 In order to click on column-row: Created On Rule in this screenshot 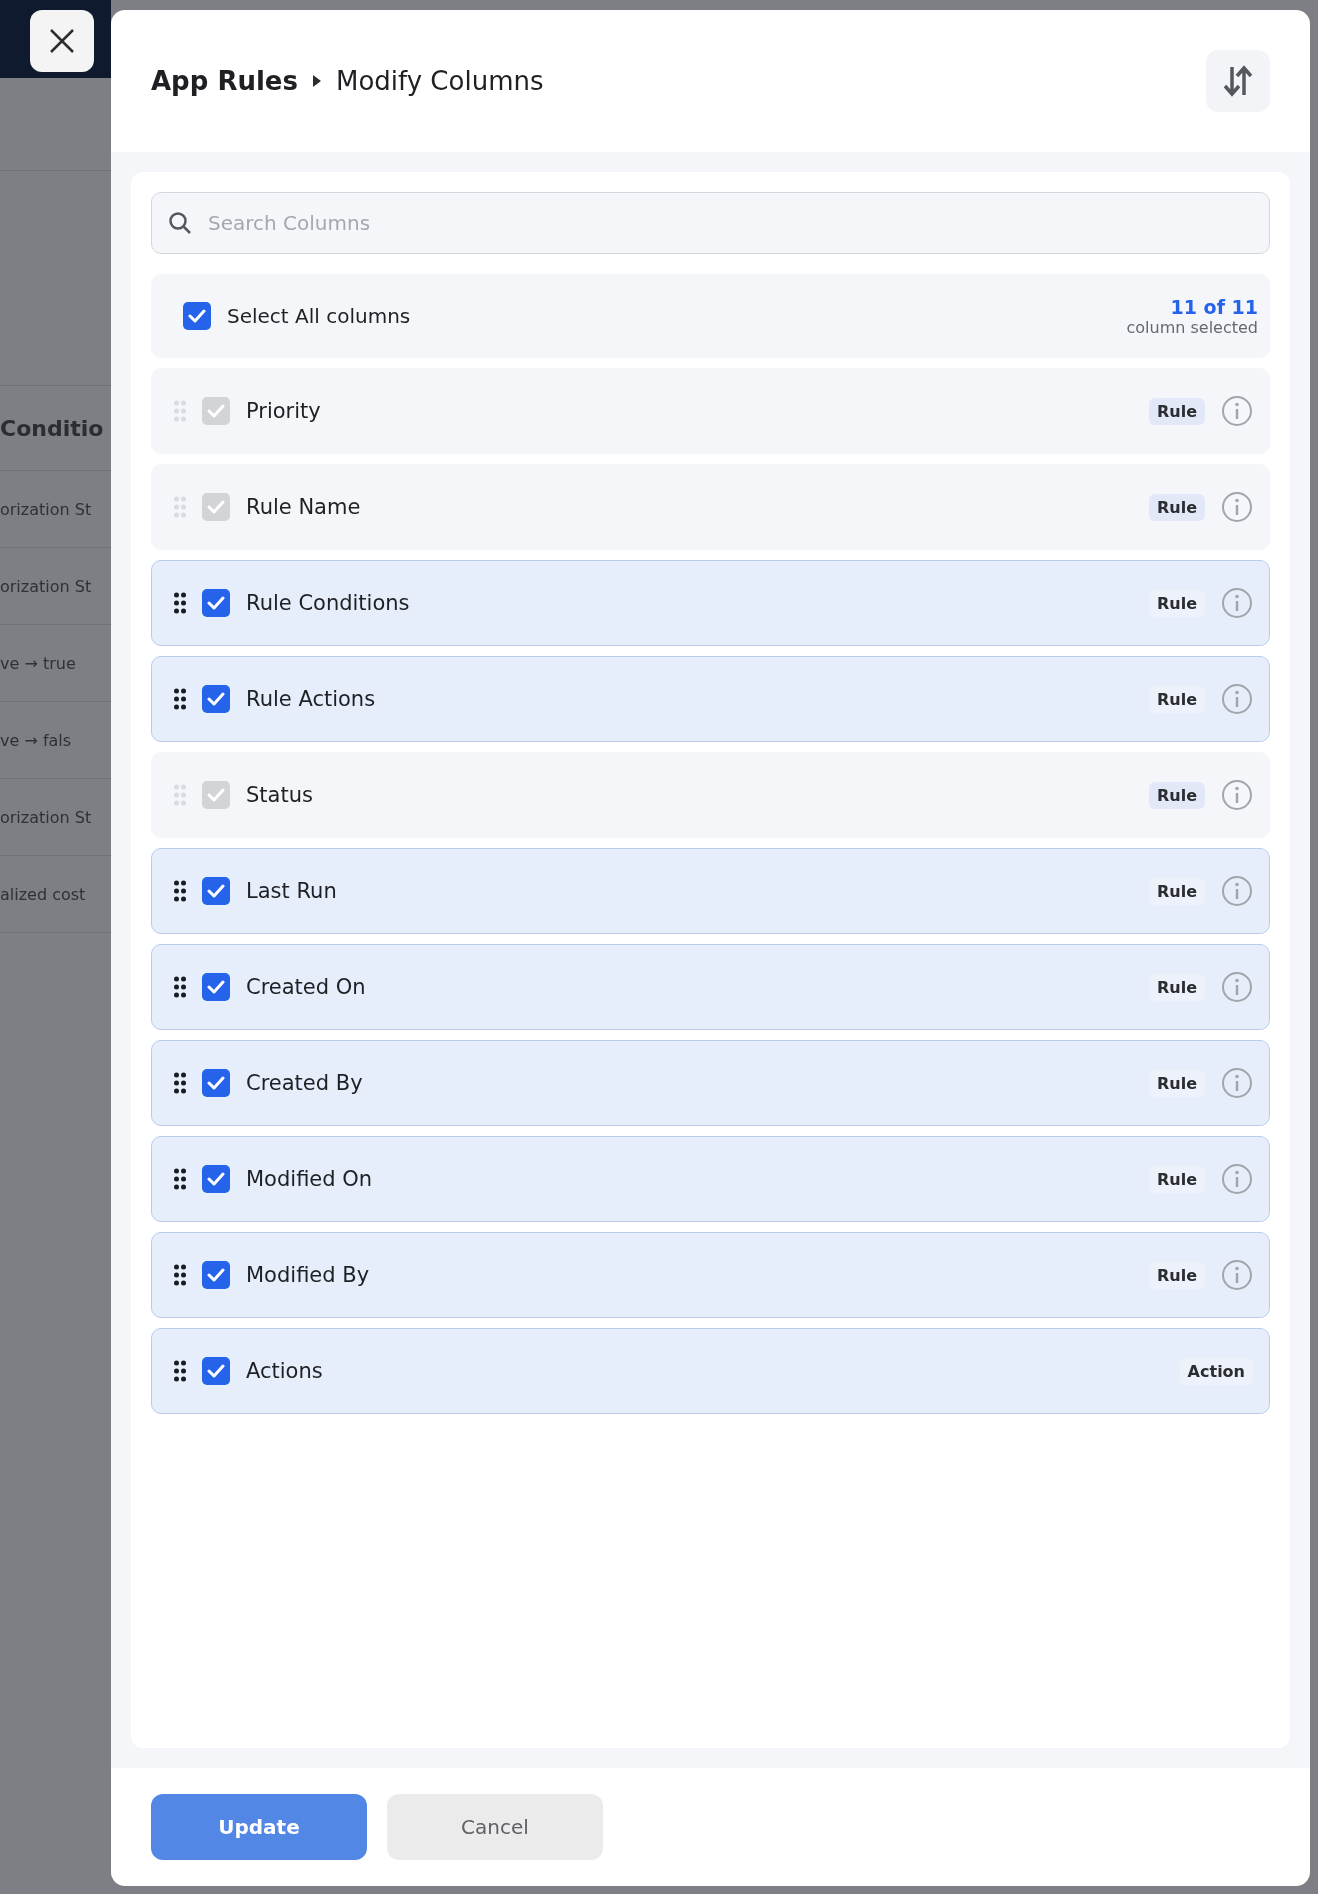, I will do `click(710, 987)`.